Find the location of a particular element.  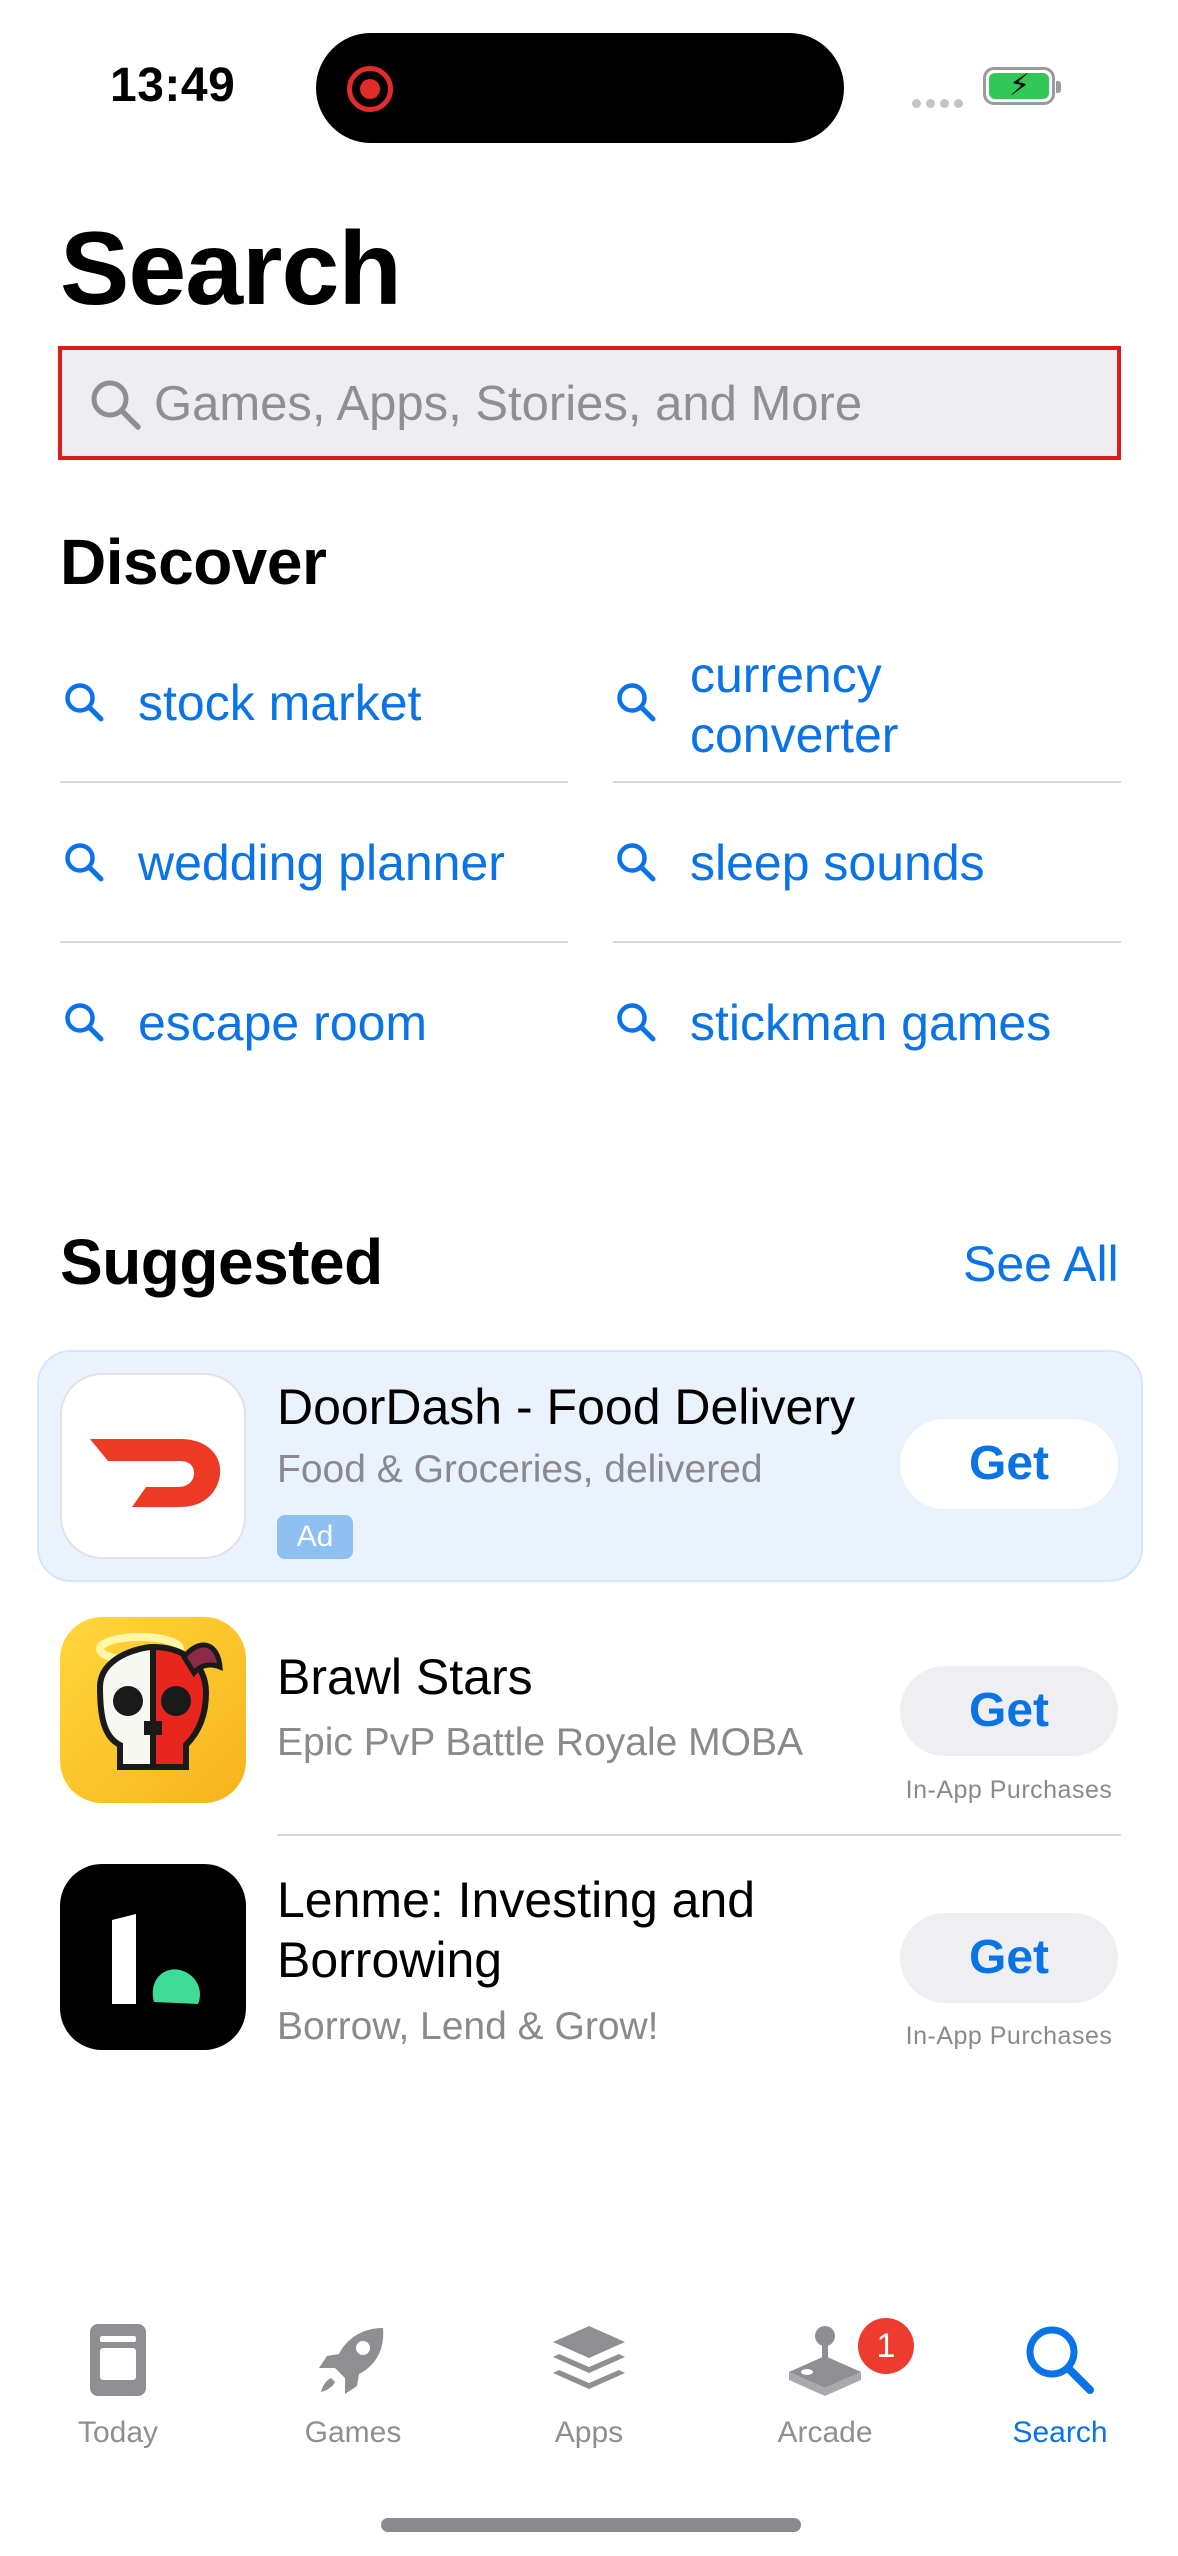

suggested-heading: Suggested is located at coordinates (221, 1262).